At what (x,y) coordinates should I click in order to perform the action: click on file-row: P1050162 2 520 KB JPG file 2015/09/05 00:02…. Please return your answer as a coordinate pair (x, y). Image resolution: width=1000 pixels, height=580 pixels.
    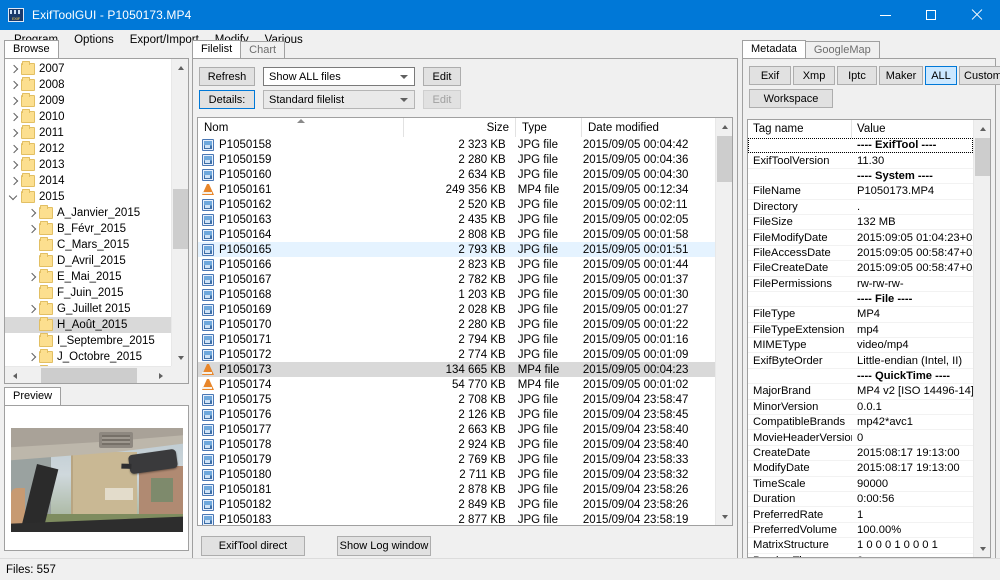
    Looking at the image, I should click on (456, 204).